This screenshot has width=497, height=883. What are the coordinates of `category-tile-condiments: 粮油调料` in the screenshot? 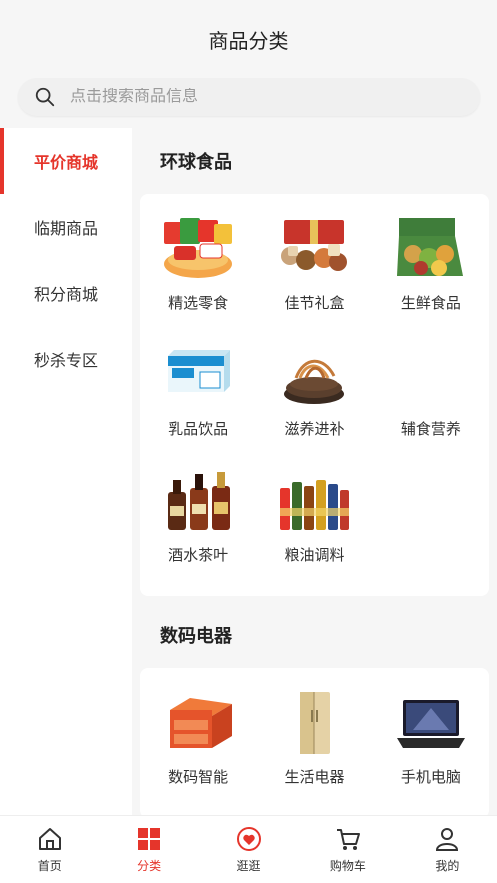 It's located at (314, 519).